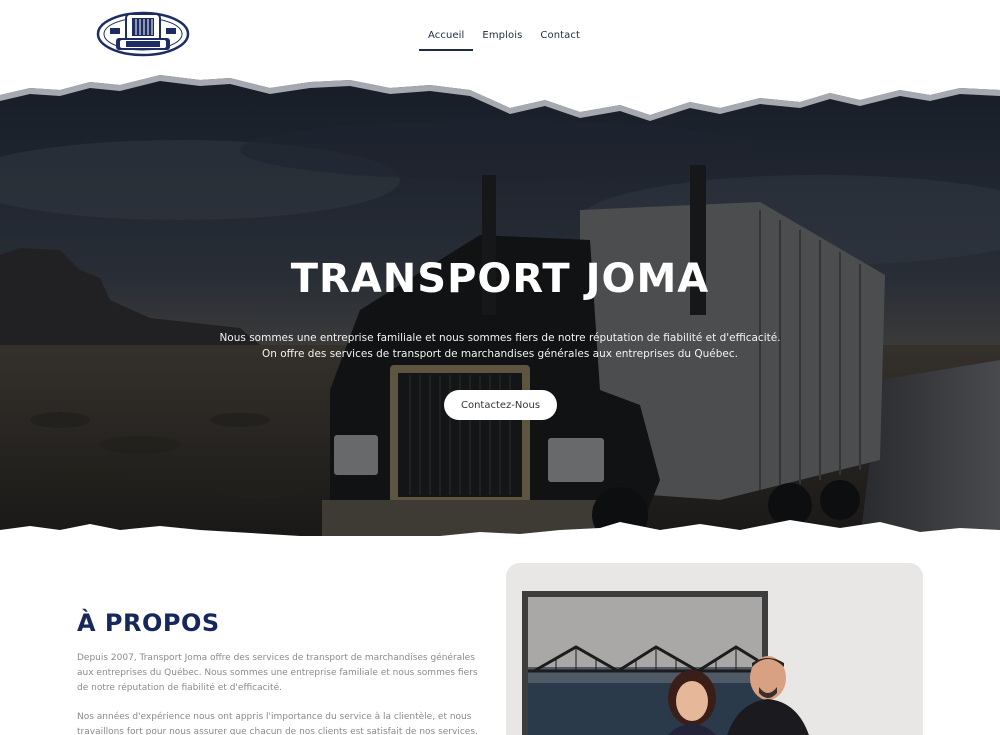 The image size is (1000, 735). Describe the element at coordinates (500, 405) in the screenshot. I see `contact-us-button: Contactez-Nous` at that location.